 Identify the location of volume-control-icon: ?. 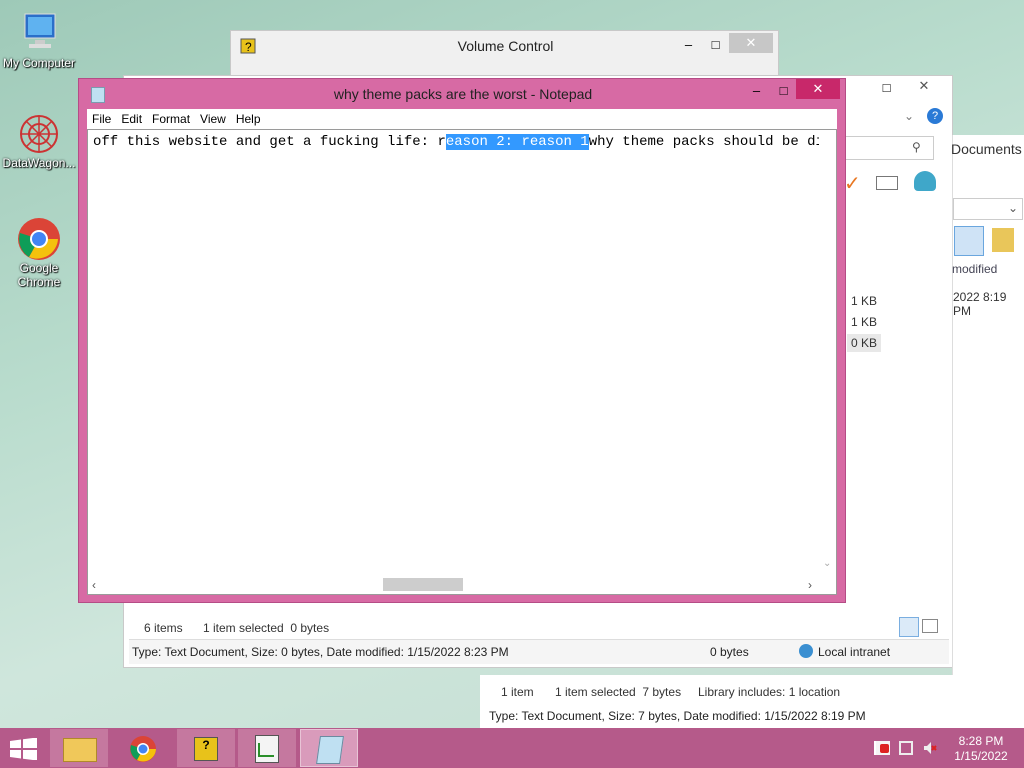
(206, 749).